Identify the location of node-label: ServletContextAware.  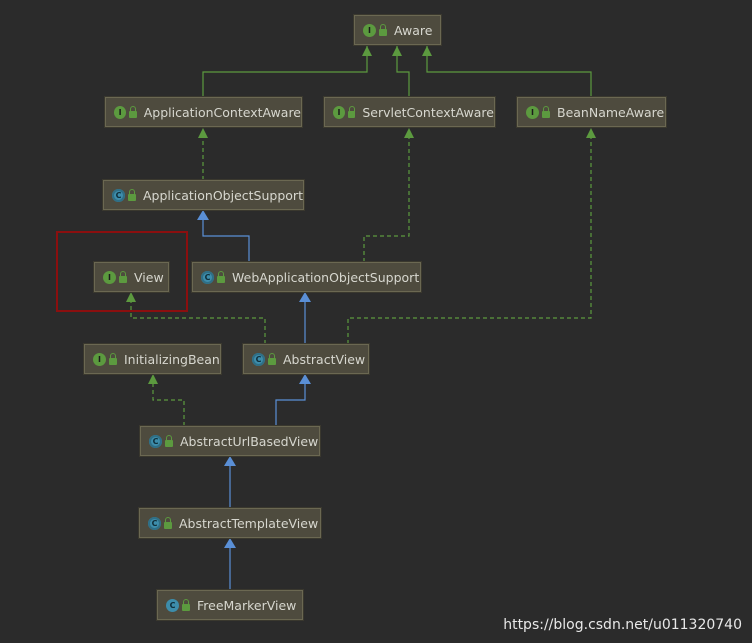
(428, 112).